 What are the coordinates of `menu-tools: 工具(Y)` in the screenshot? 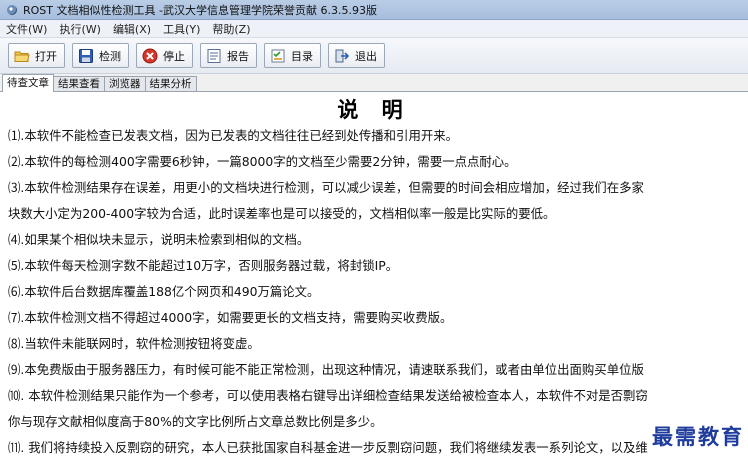 It's located at (181, 29).